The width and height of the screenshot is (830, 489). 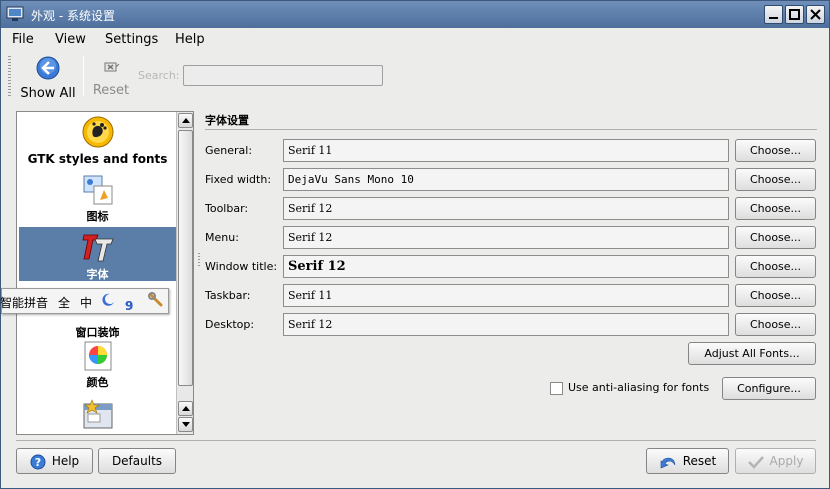 What do you see at coordinates (97, 216) in the screenshot?
I see `list-item-label: 图标` at bounding box center [97, 216].